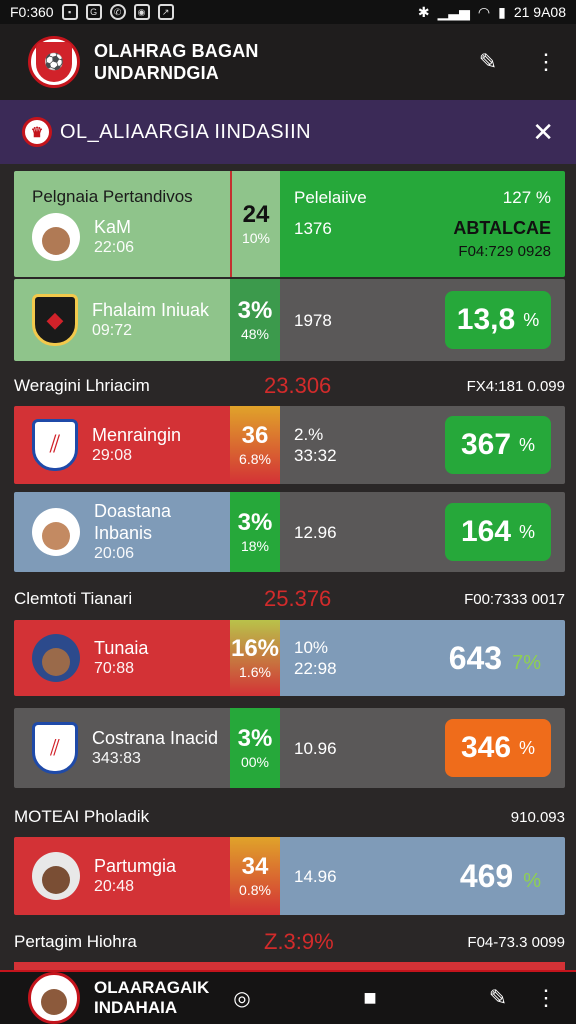  What do you see at coordinates (502, 228) in the screenshot?
I see `stat-title: ABTALCAE` at bounding box center [502, 228].